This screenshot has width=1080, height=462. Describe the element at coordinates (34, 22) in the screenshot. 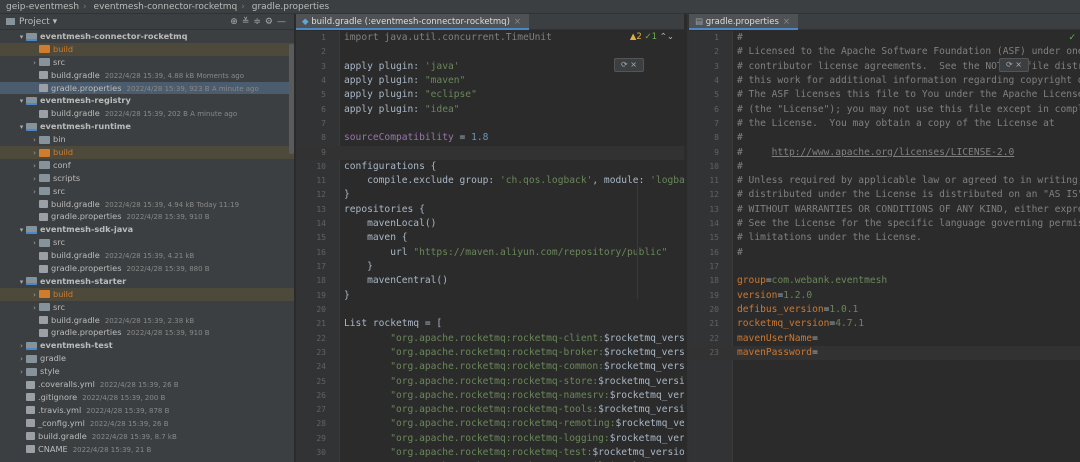

I see `project-view-title: Project` at that location.